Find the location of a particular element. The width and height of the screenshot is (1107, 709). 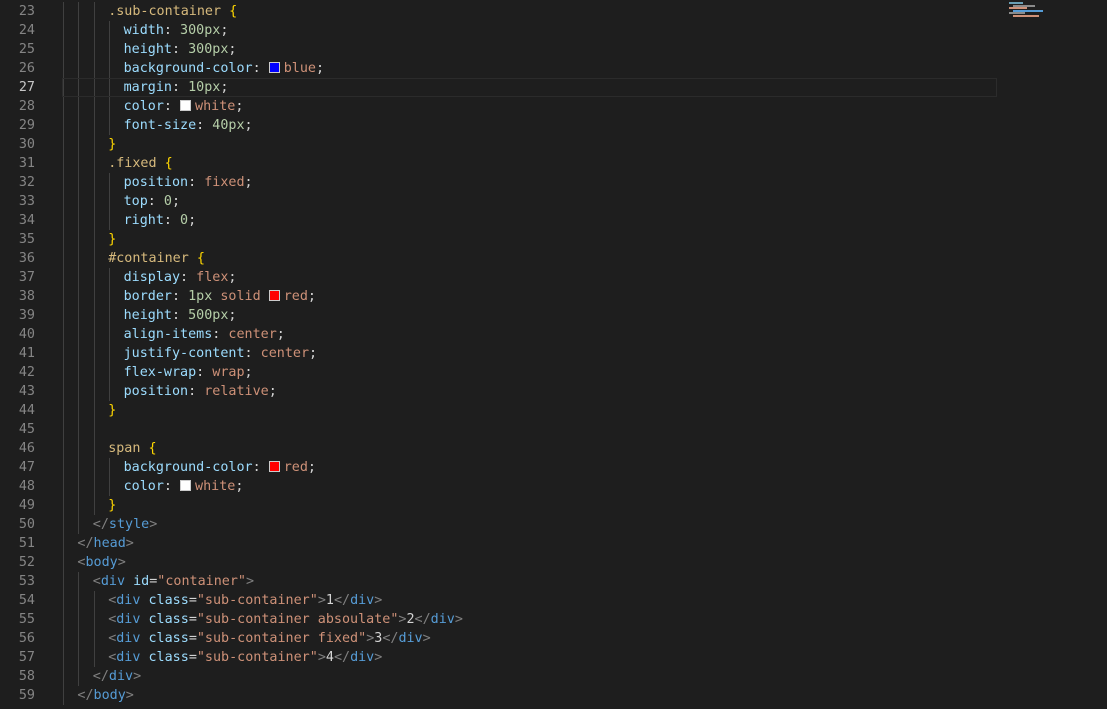

code-line: background-color: red; is located at coordinates (529, 467).